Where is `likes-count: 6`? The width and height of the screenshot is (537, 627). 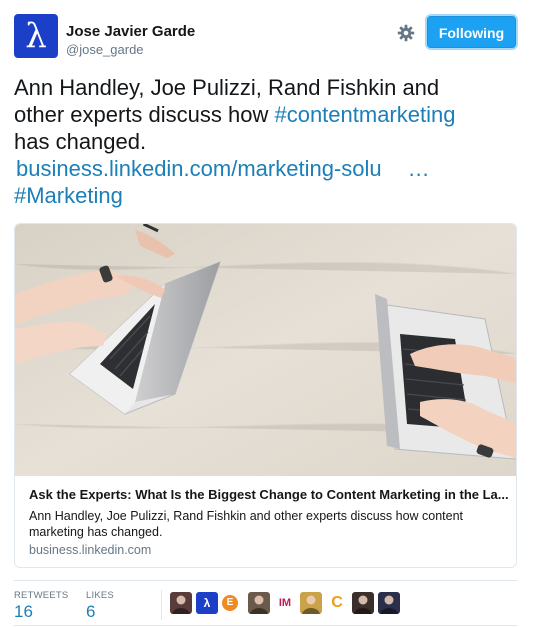
likes-count: 6 is located at coordinates (90, 612).